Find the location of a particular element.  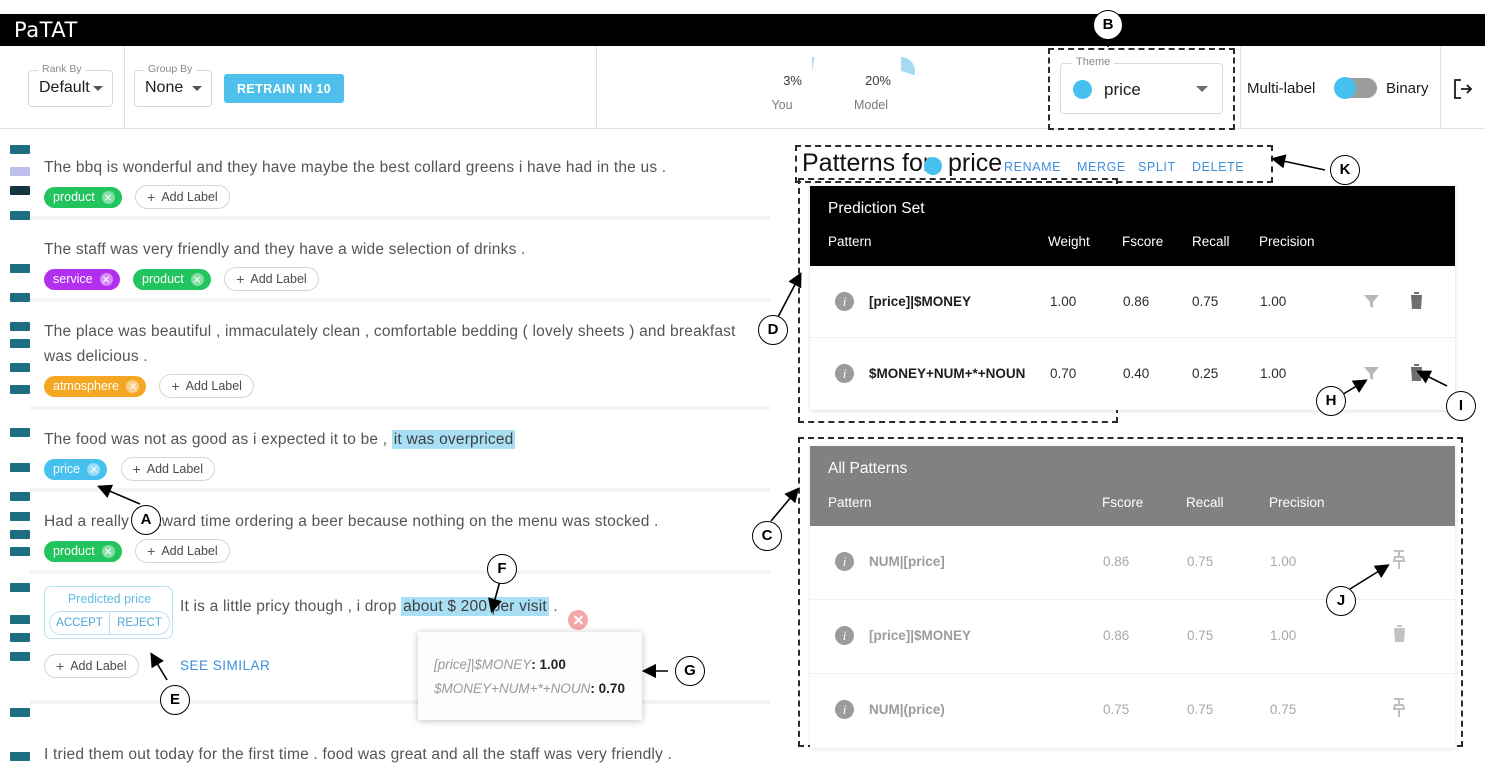

app-logo: PaTAT is located at coordinates (46, 30).